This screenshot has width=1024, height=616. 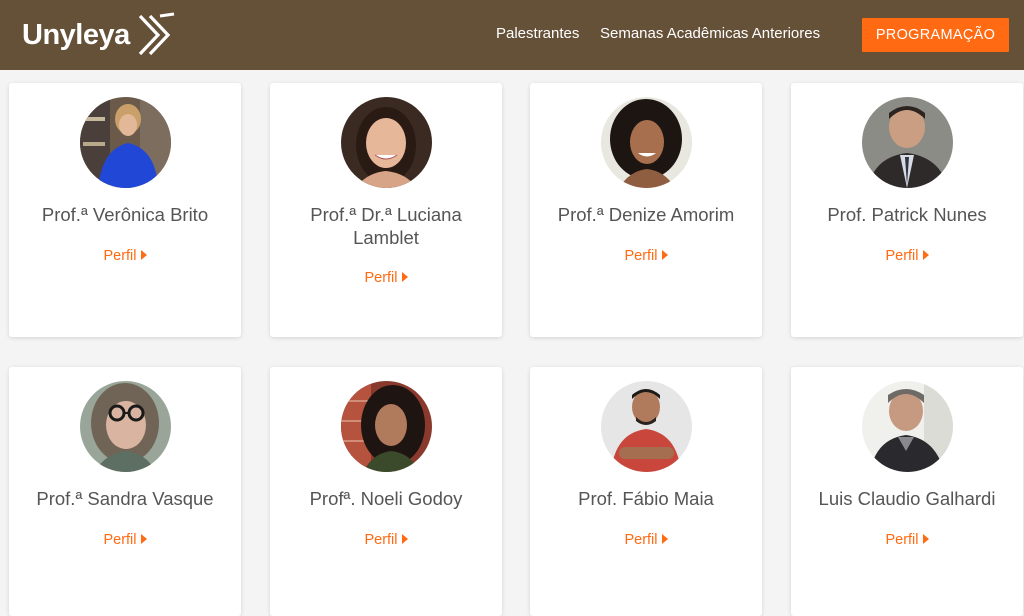 I want to click on speaker-name: Profª. Noeli Godoy, so click(x=386, y=498).